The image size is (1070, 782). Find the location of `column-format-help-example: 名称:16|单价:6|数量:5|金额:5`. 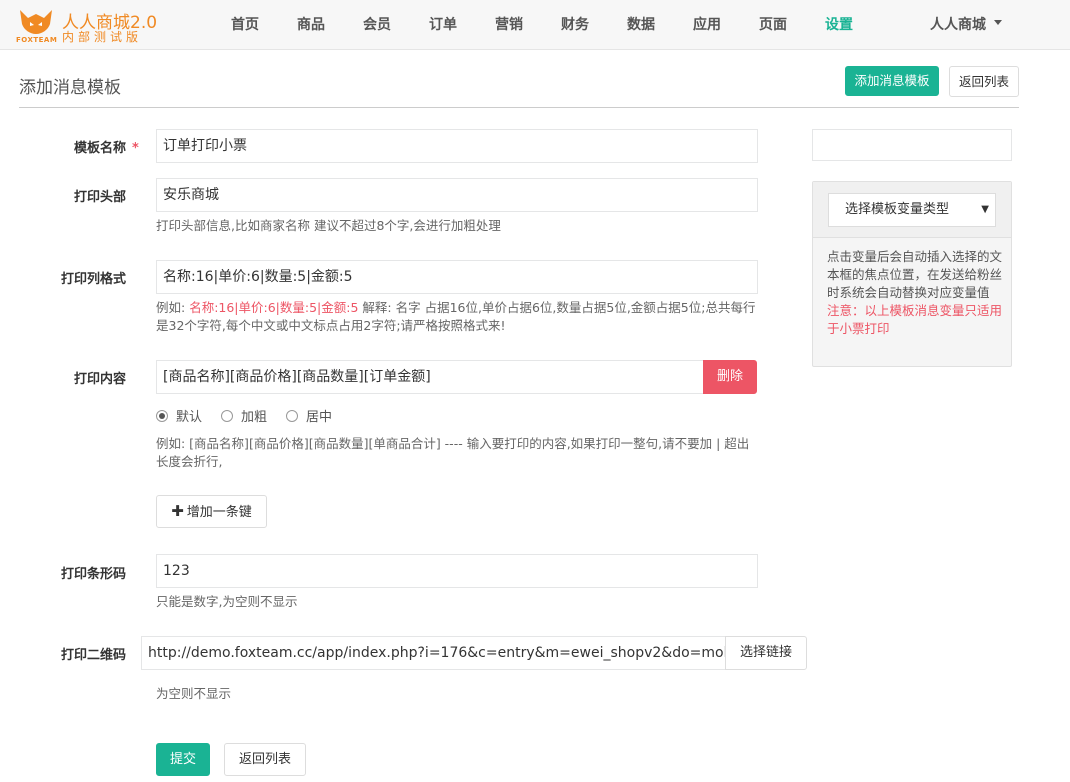

column-format-help-example: 名称:16|单价:6|数量:5|金额:5 is located at coordinates (274, 307).